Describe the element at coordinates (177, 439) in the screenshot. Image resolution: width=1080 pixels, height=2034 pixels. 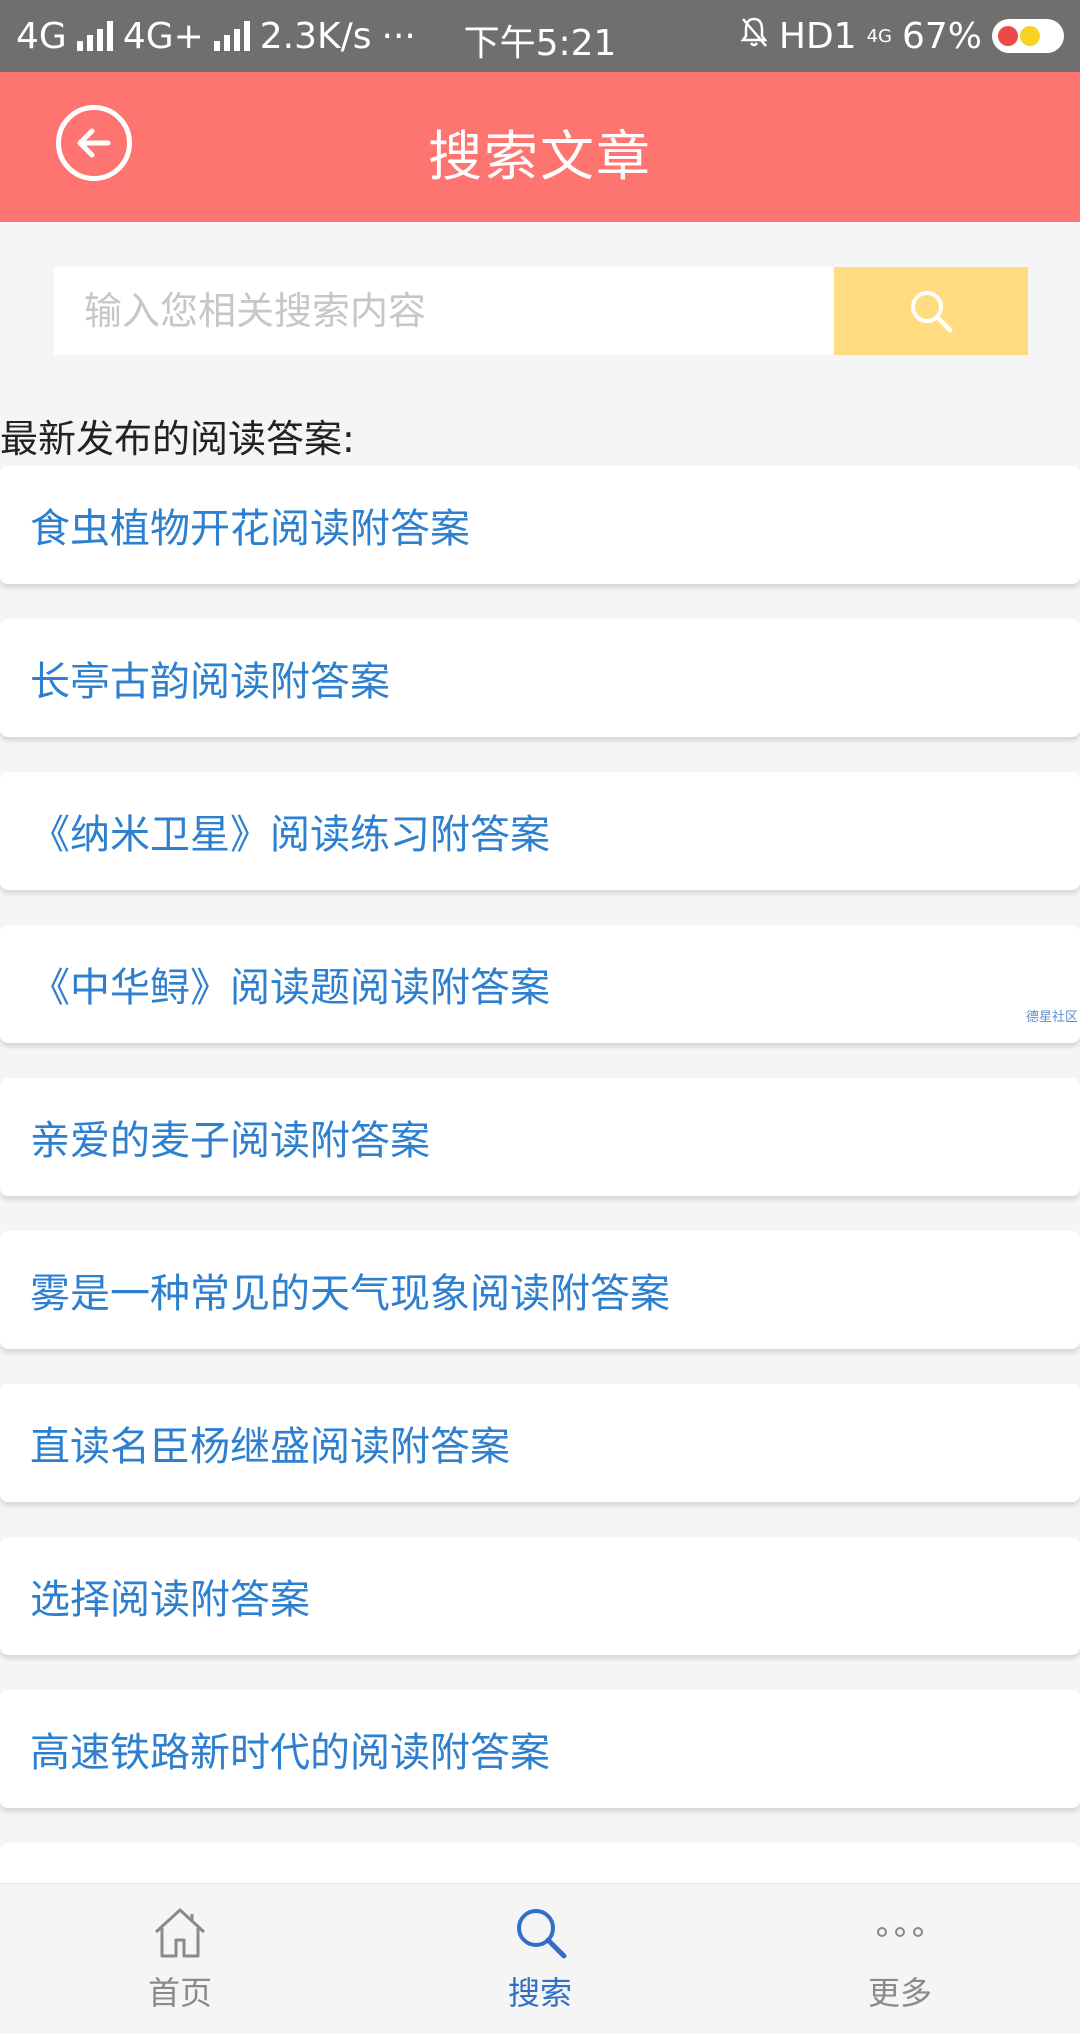
I see `section-label: 最新发布的阅读答案:` at that location.